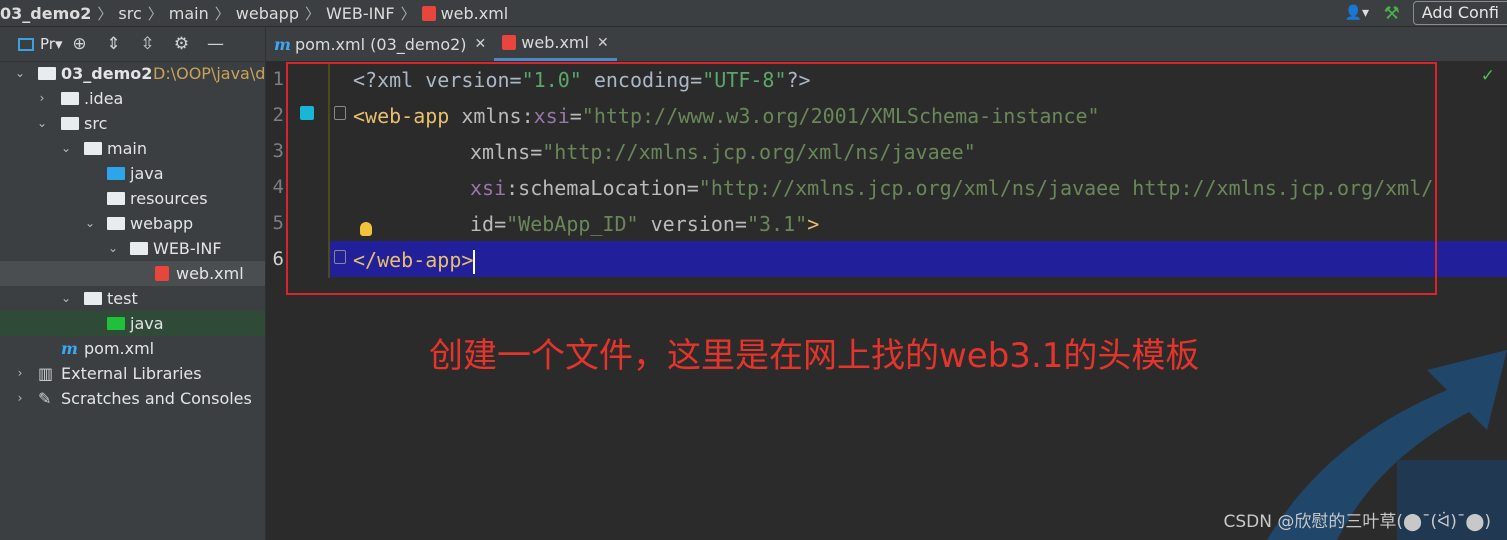 This screenshot has height=540, width=1507. What do you see at coordinates (267, 13) in the screenshot?
I see `breadcrumb-webapp: webapp` at bounding box center [267, 13].